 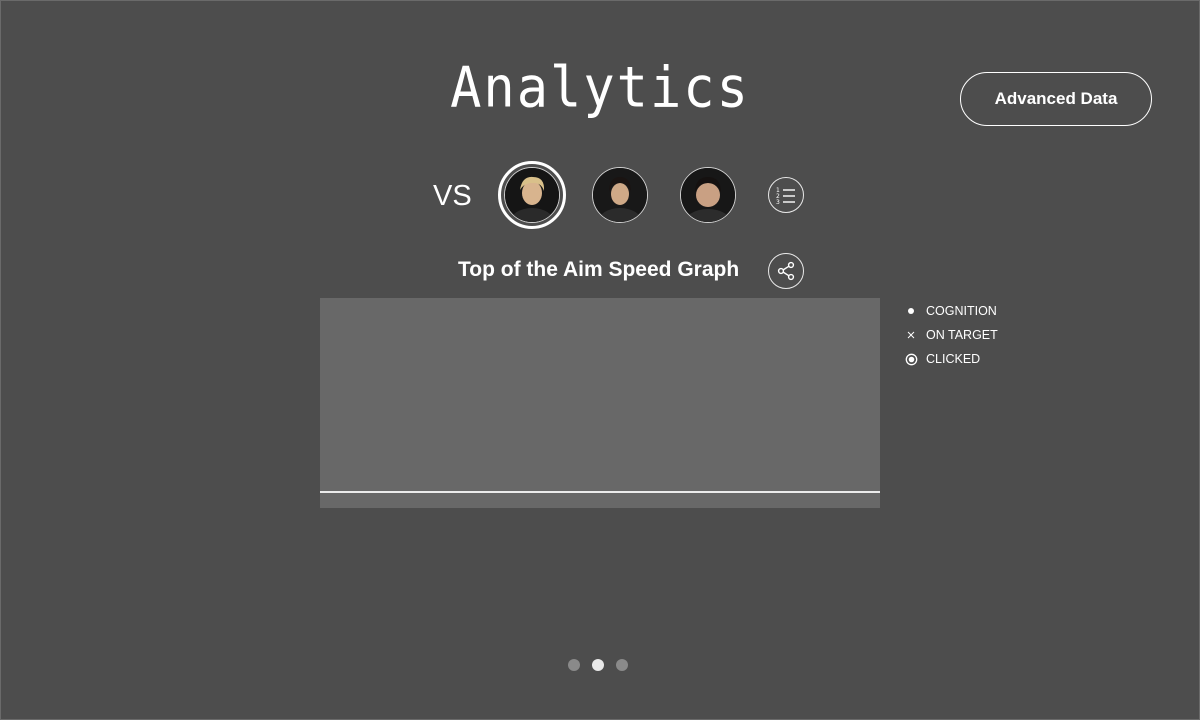 I want to click on graph-title: Top of the Aim Speed Graph, so click(x=599, y=269).